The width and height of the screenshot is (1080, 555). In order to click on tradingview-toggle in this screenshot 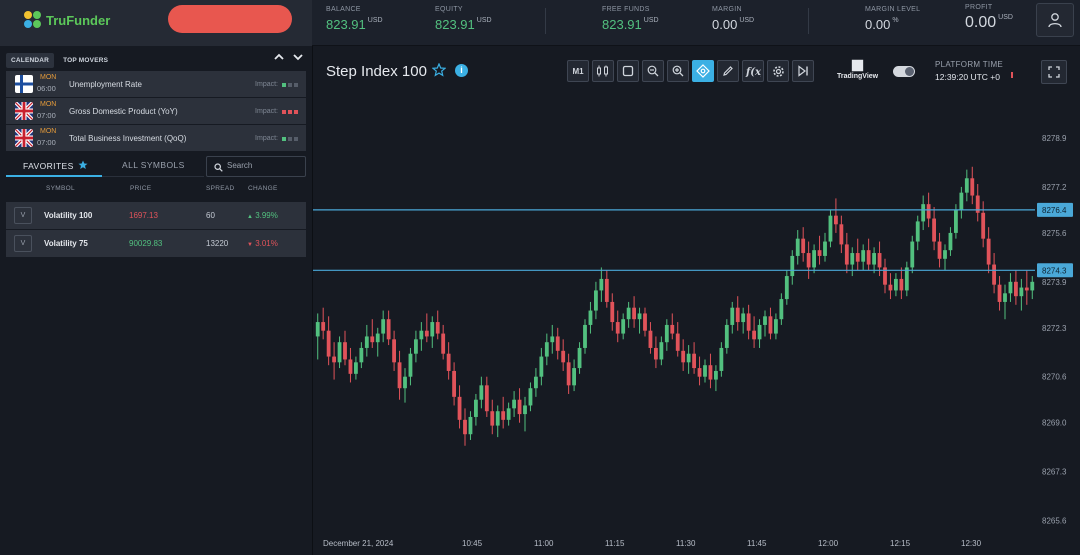, I will do `click(904, 71)`.